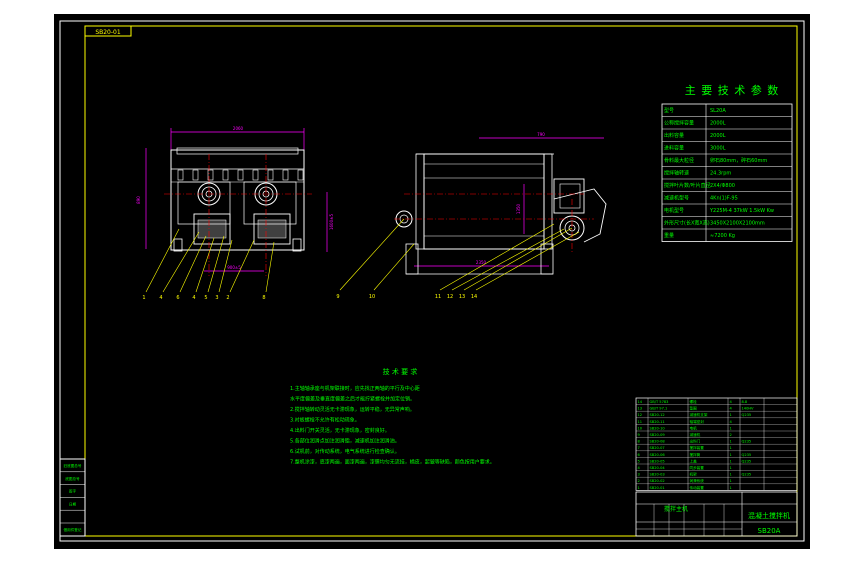  Describe the element at coordinates (699, 414) in the screenshot. I see `bom-cell: 减速机支架` at that location.